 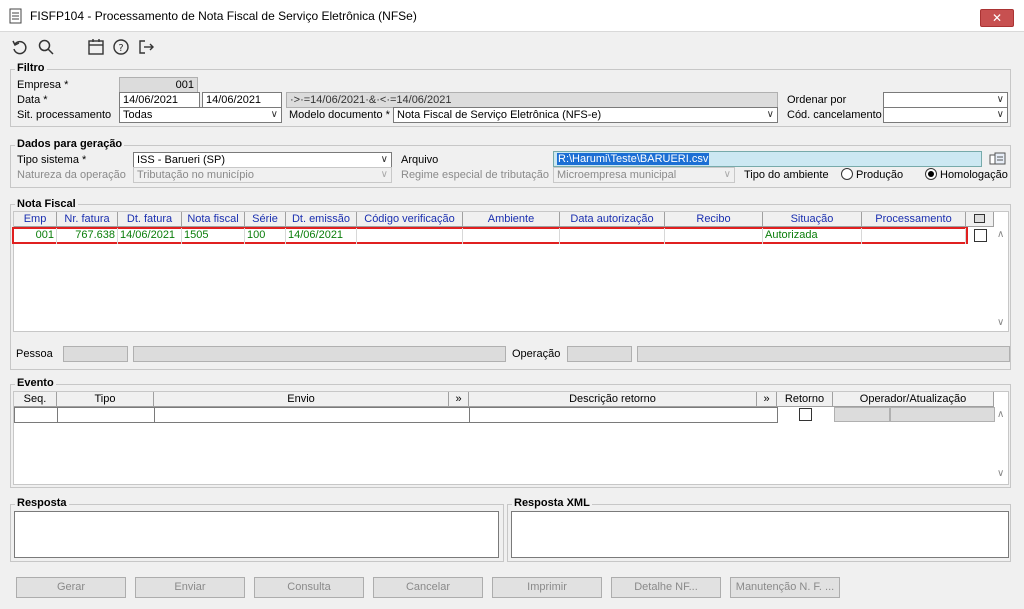 What do you see at coordinates (31, 68) in the screenshot?
I see `filtro-title: Filtro` at bounding box center [31, 68].